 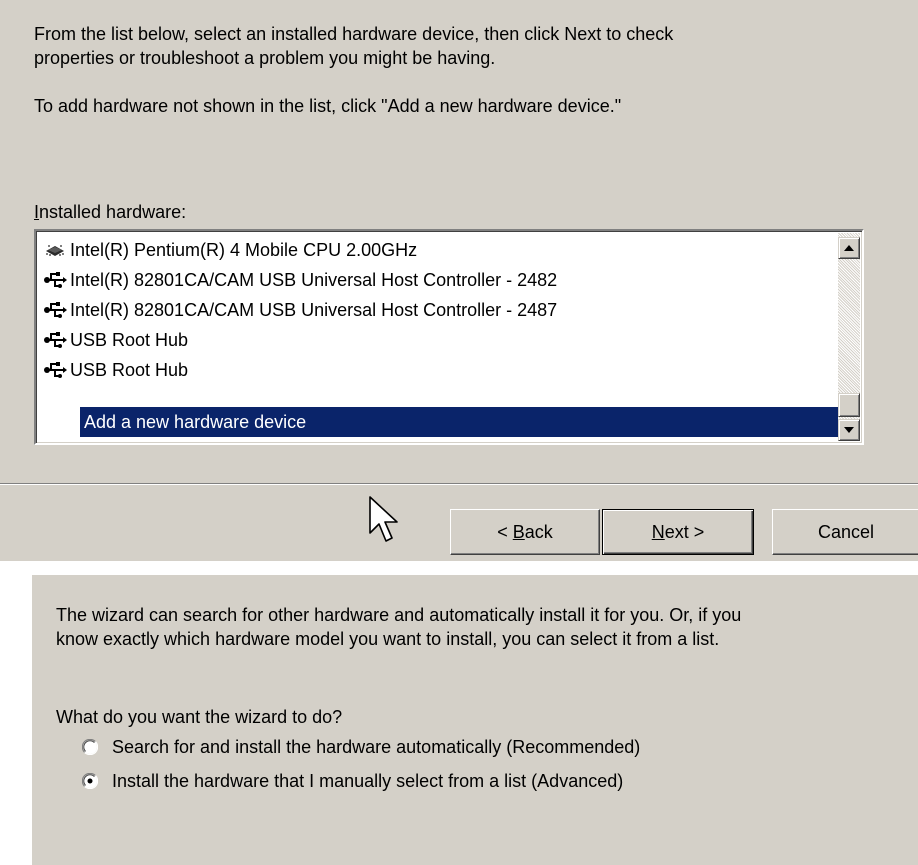 What do you see at coordinates (684, 531) in the screenshot?
I see `next-button-label: ext >` at bounding box center [684, 531].